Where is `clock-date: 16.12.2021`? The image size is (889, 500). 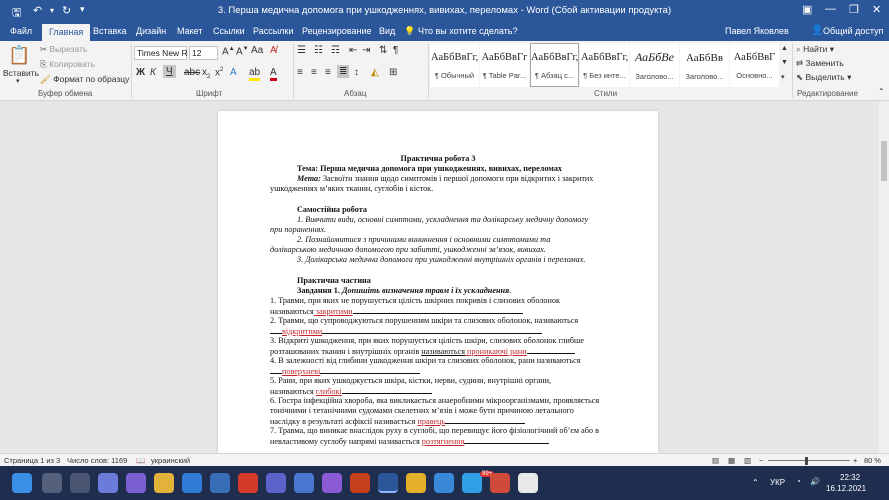 clock-date: 16.12.2021 is located at coordinates (846, 488).